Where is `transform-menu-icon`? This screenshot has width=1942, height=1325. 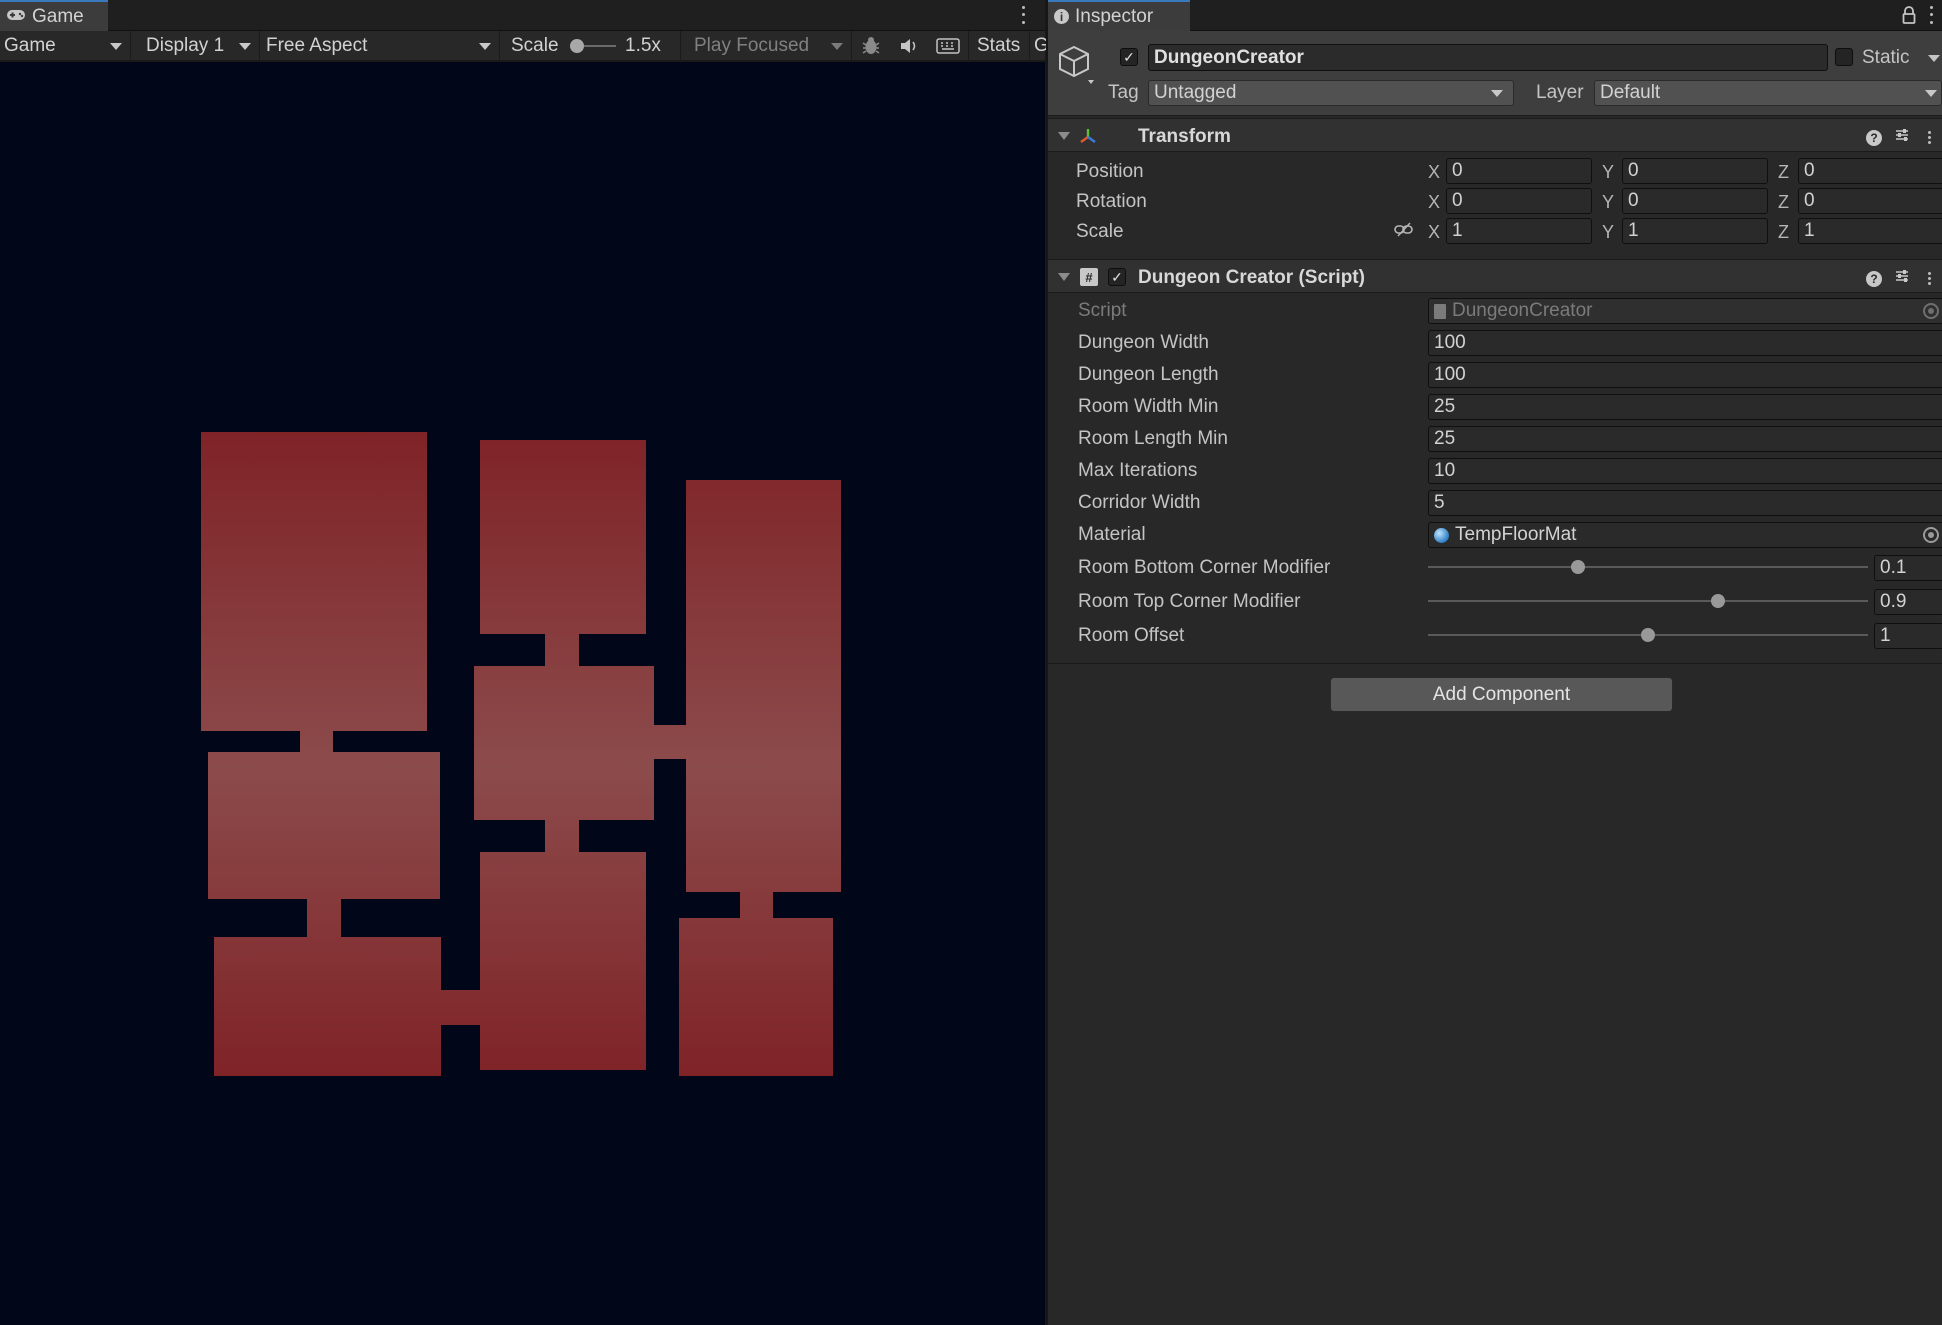 transform-menu-icon is located at coordinates (1929, 138).